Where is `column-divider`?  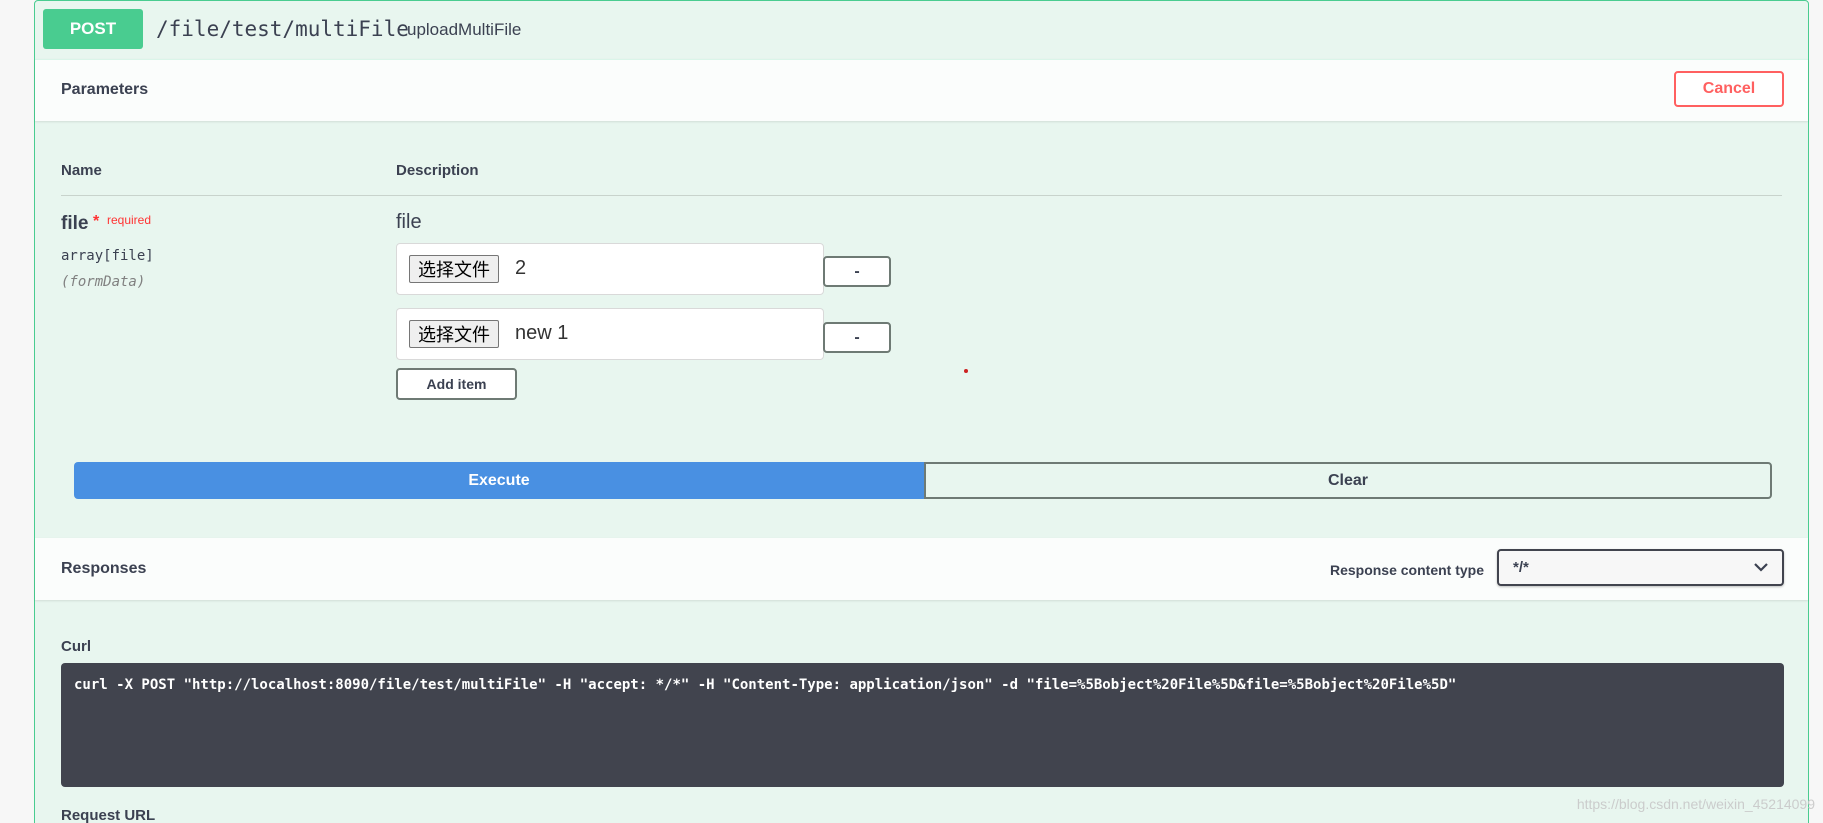 column-divider is located at coordinates (921, 195).